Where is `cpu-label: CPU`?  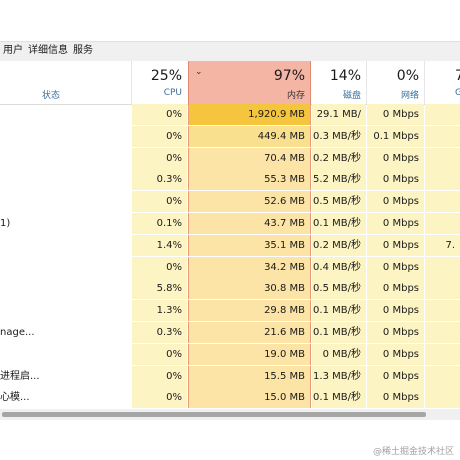 cpu-label: CPU is located at coordinates (172, 93).